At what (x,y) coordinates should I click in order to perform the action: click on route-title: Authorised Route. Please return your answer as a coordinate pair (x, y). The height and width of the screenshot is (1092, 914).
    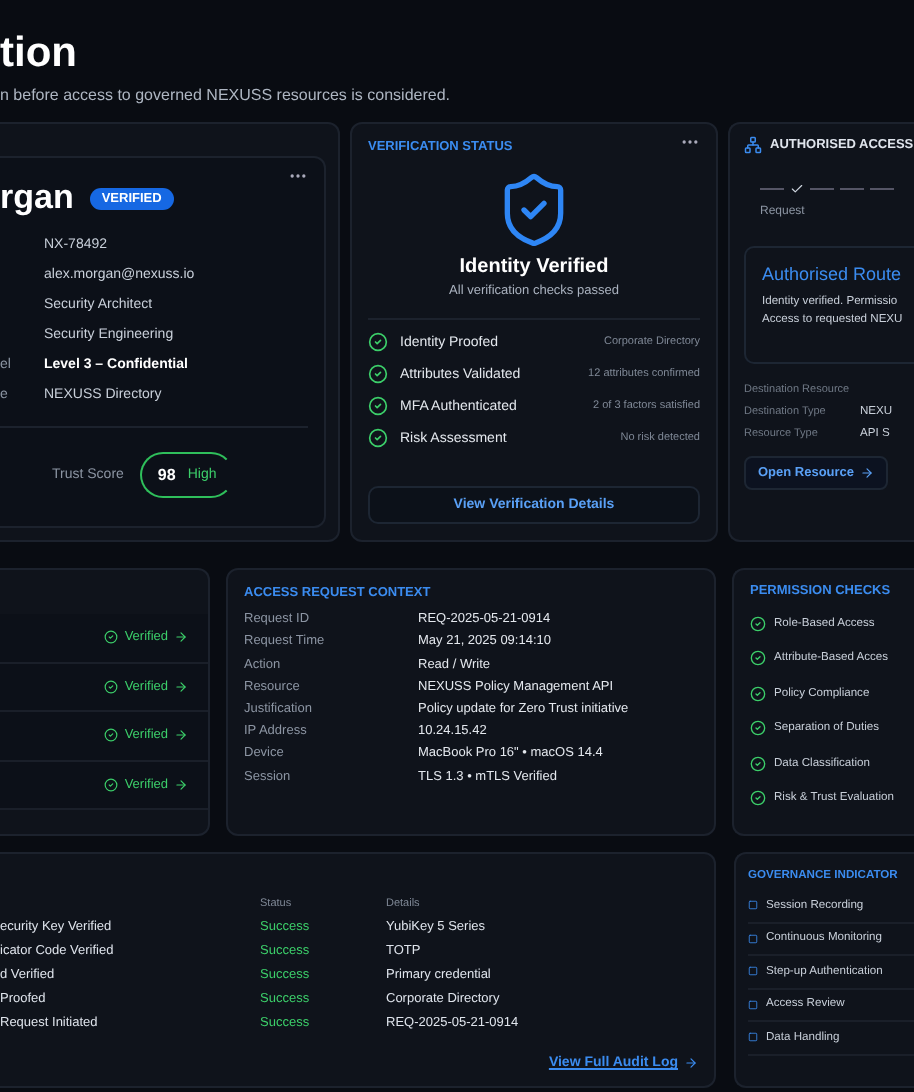
    Looking at the image, I should click on (833, 274).